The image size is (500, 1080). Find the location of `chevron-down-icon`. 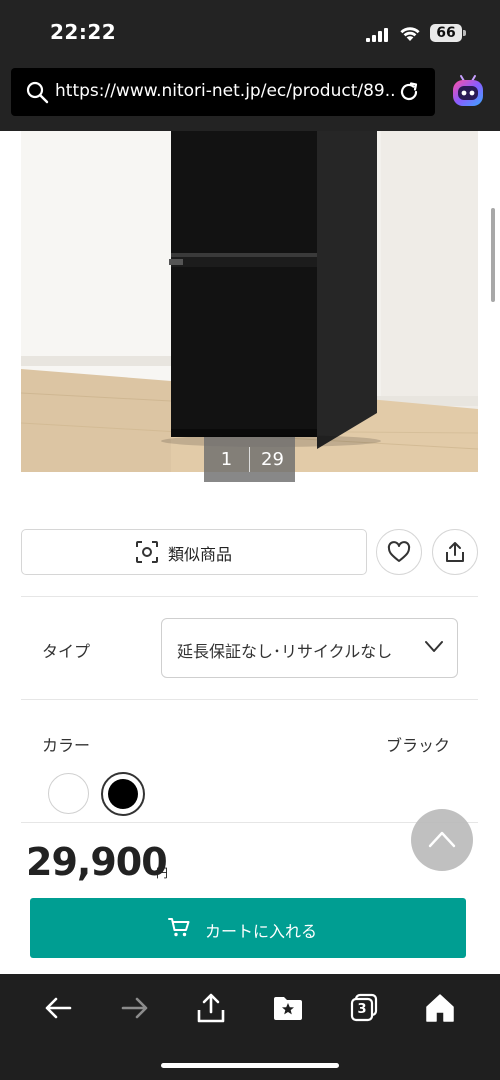

chevron-down-icon is located at coordinates (434, 646).